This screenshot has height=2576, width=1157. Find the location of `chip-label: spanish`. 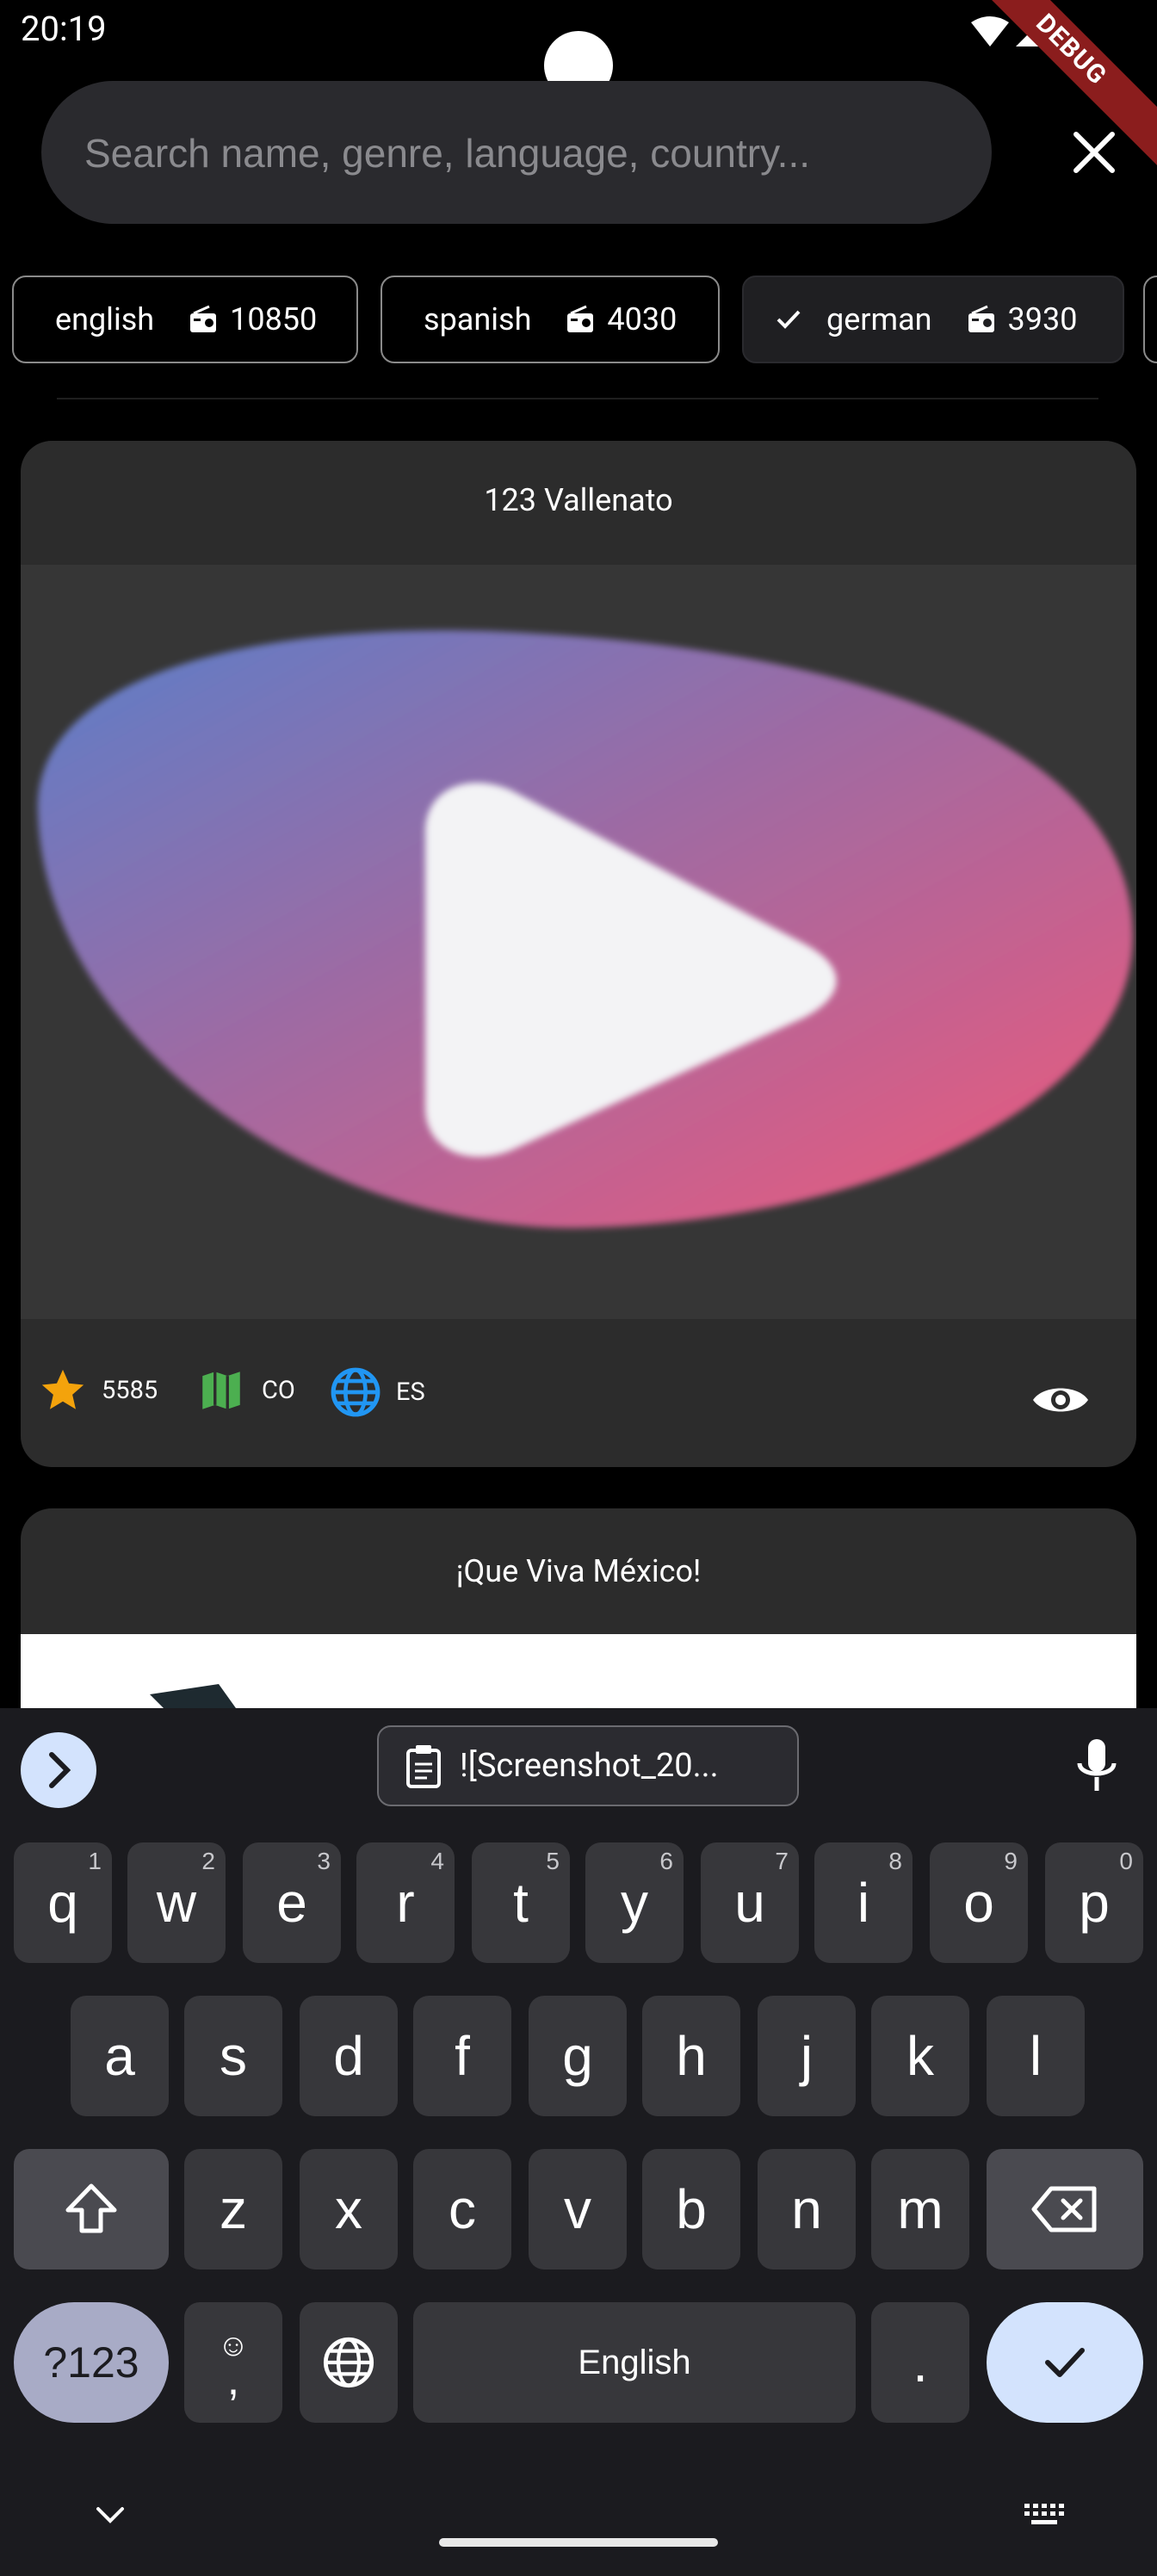

chip-label: spanish is located at coordinates (478, 319).